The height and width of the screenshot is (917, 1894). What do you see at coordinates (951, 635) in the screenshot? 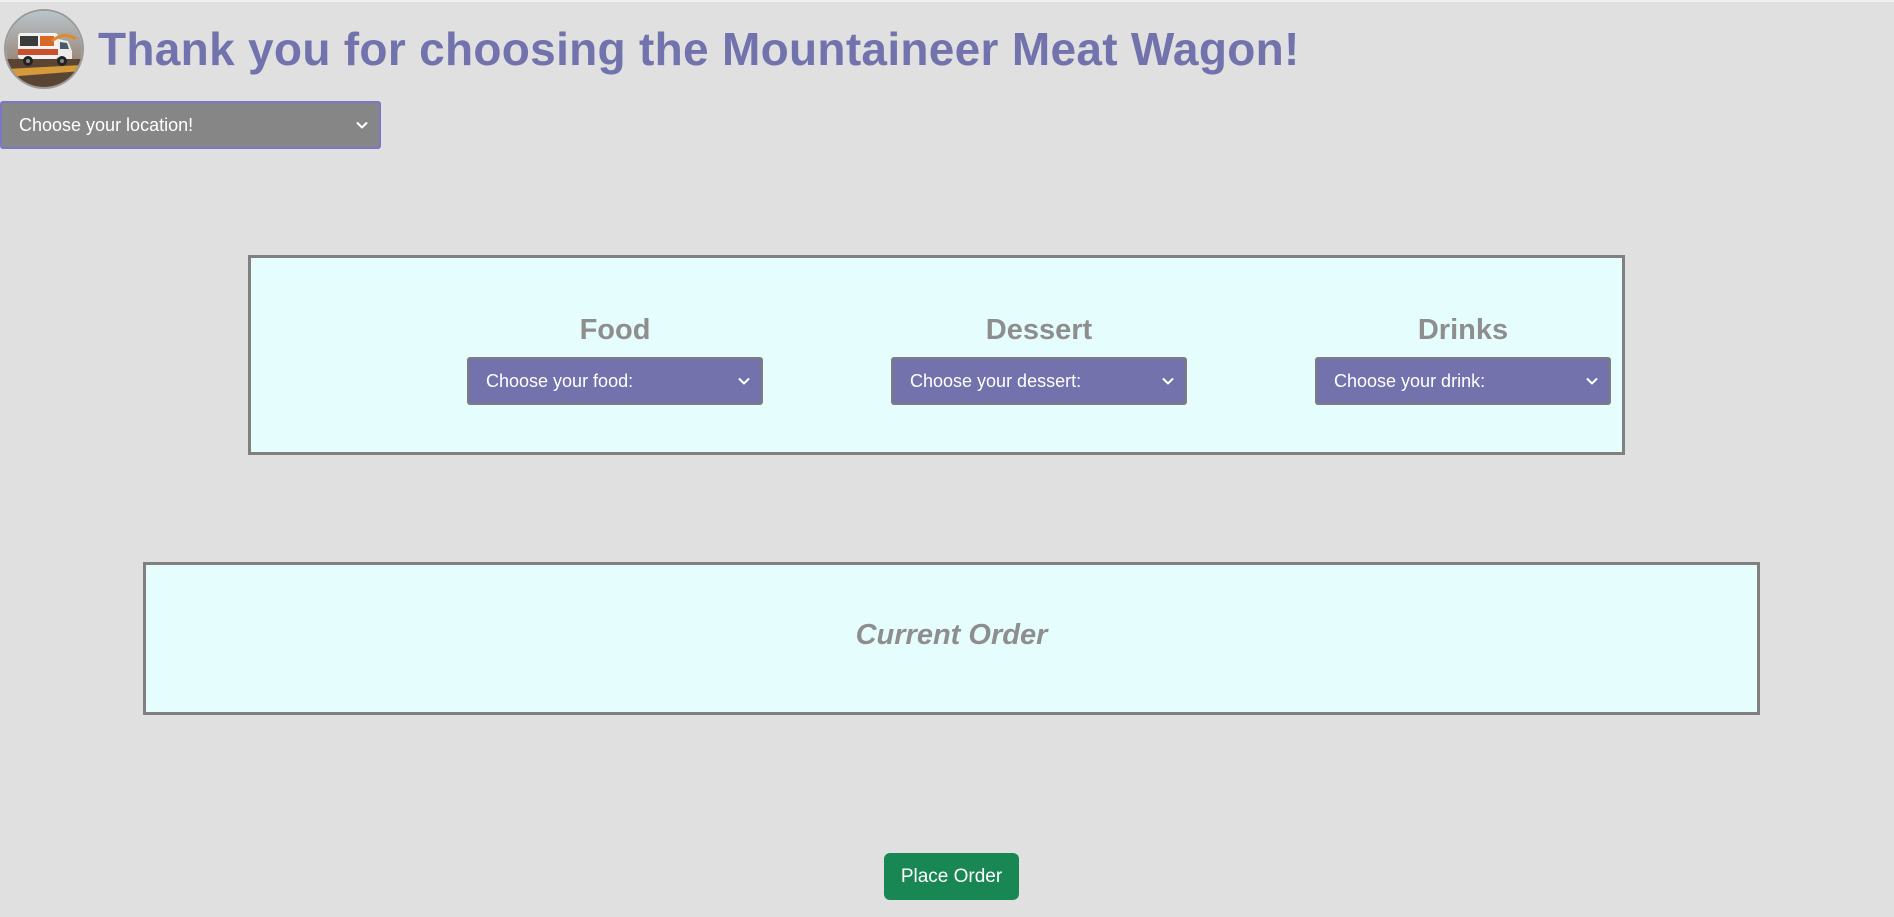
I see `current-order-heading: Current Order` at bounding box center [951, 635].